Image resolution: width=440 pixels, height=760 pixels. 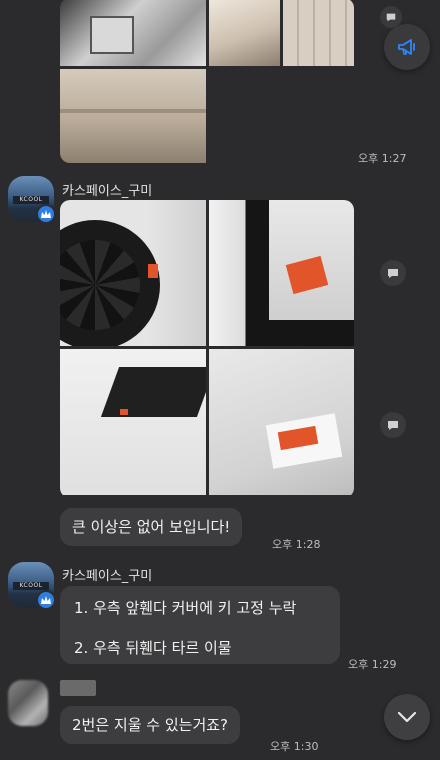 I want to click on chevron-down-icon, so click(x=407, y=717).